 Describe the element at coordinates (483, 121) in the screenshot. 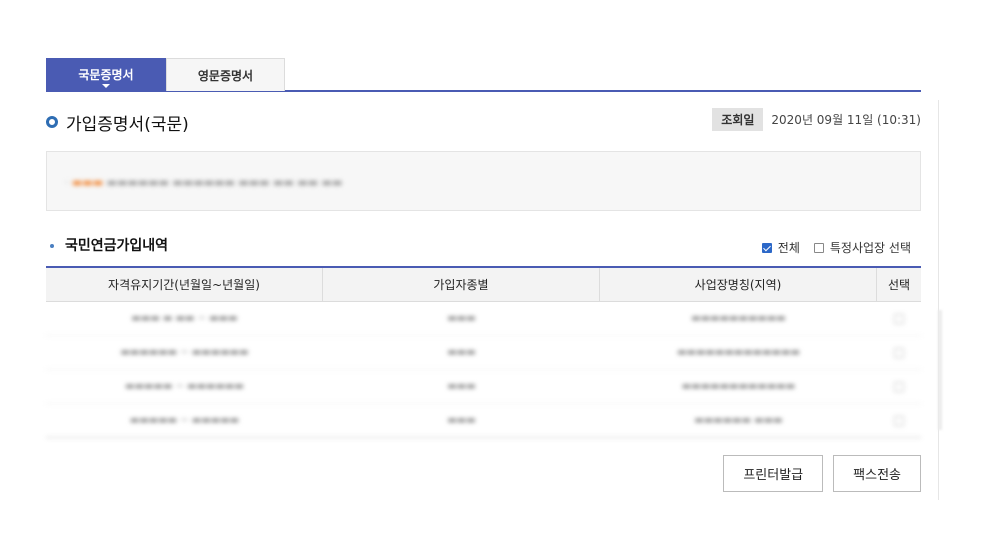

I see `title-row: 가입증명서(국문) 조회일 2020년 09월 11일 (10:31)` at that location.